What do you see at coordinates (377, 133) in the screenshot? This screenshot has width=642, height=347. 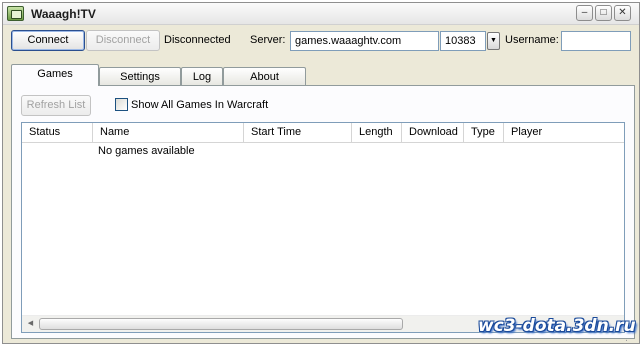 I see `column-length: Length` at bounding box center [377, 133].